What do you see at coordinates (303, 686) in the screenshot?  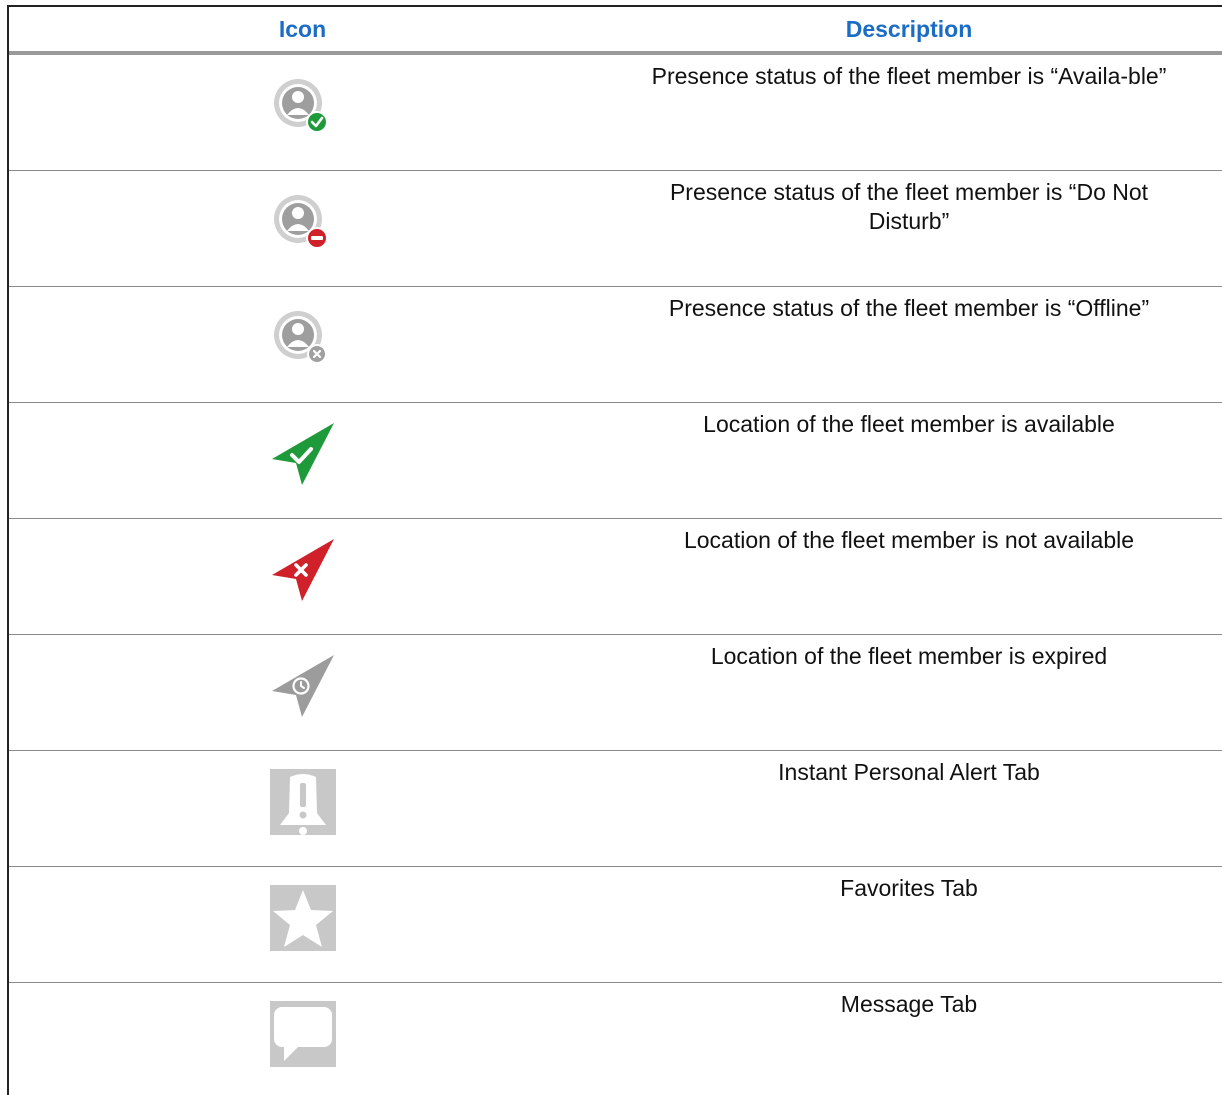 I see `location-expired-icon` at bounding box center [303, 686].